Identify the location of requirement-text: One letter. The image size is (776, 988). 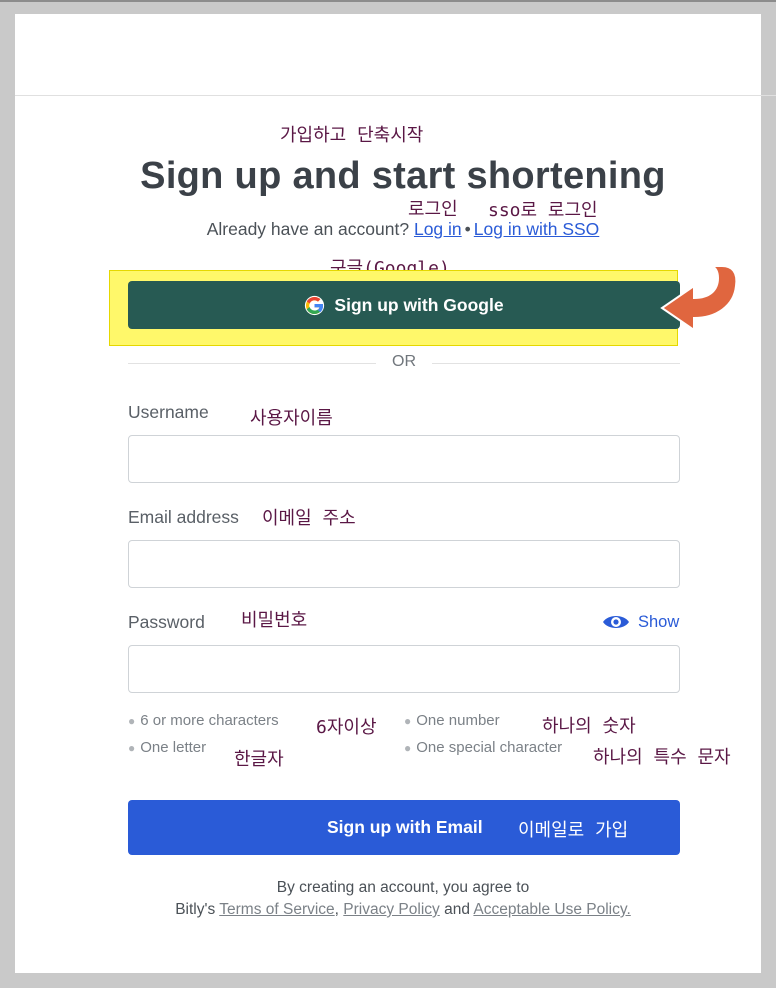
(173, 747).